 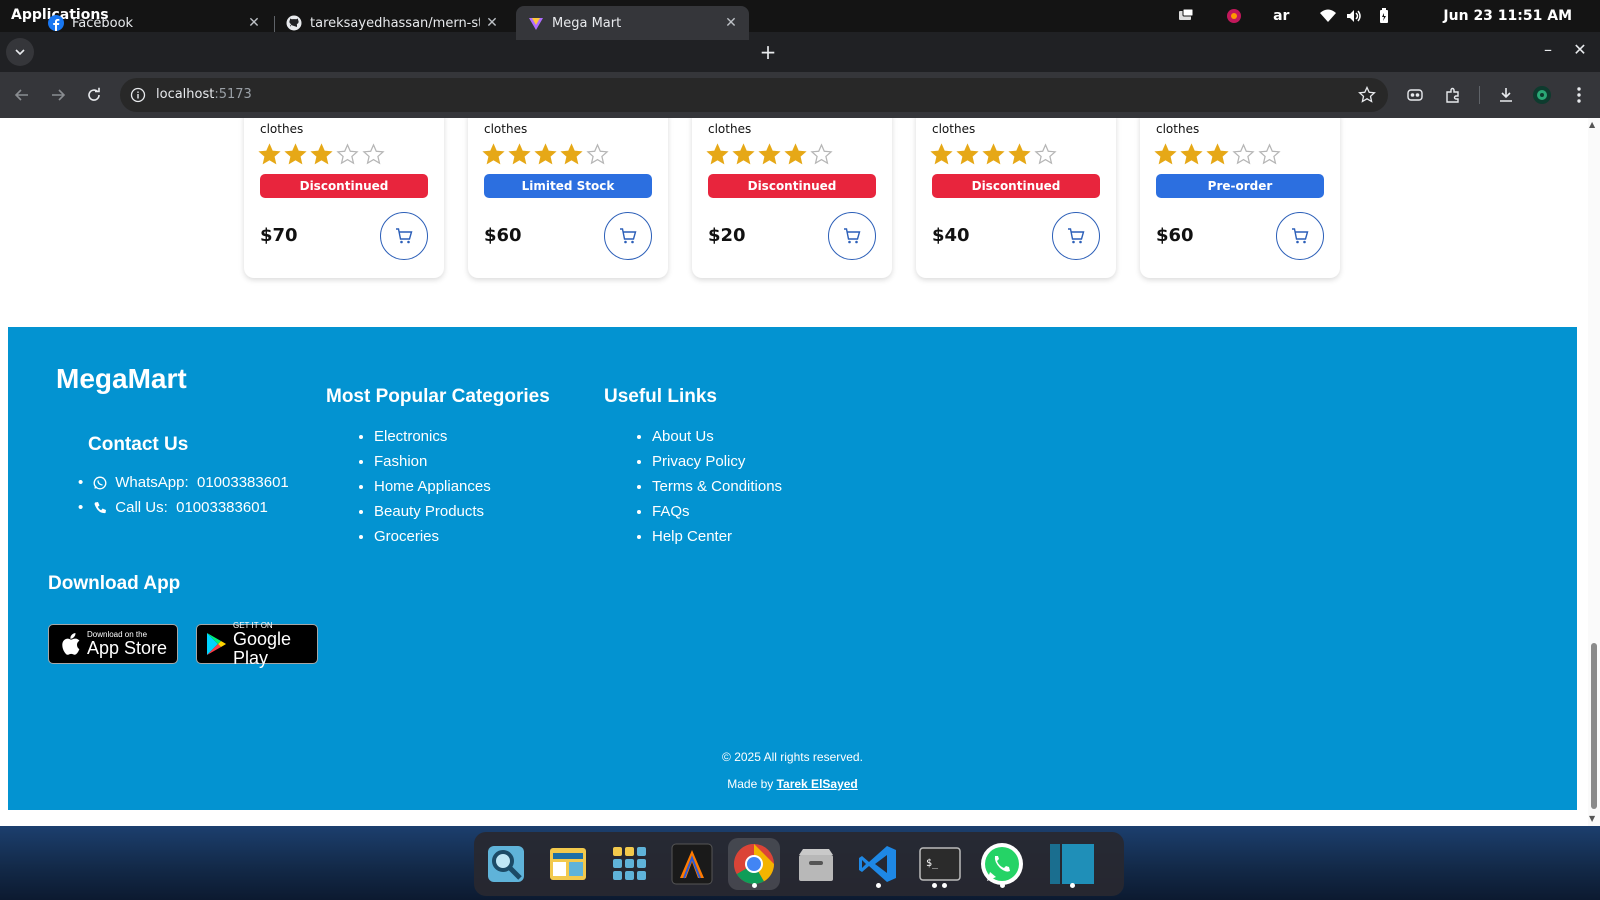 I want to click on terminal-app-icon, so click(x=692, y=864).